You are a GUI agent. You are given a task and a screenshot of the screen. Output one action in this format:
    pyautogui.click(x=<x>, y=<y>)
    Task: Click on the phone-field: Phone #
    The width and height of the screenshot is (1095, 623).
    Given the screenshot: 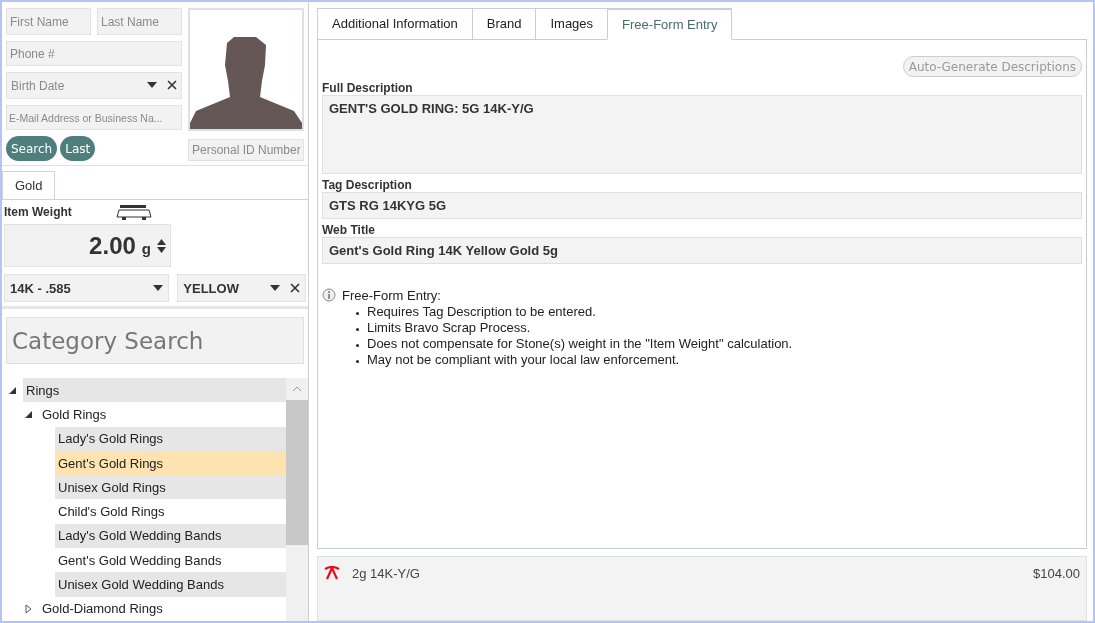 What is the action you would take?
    pyautogui.click(x=94, y=53)
    